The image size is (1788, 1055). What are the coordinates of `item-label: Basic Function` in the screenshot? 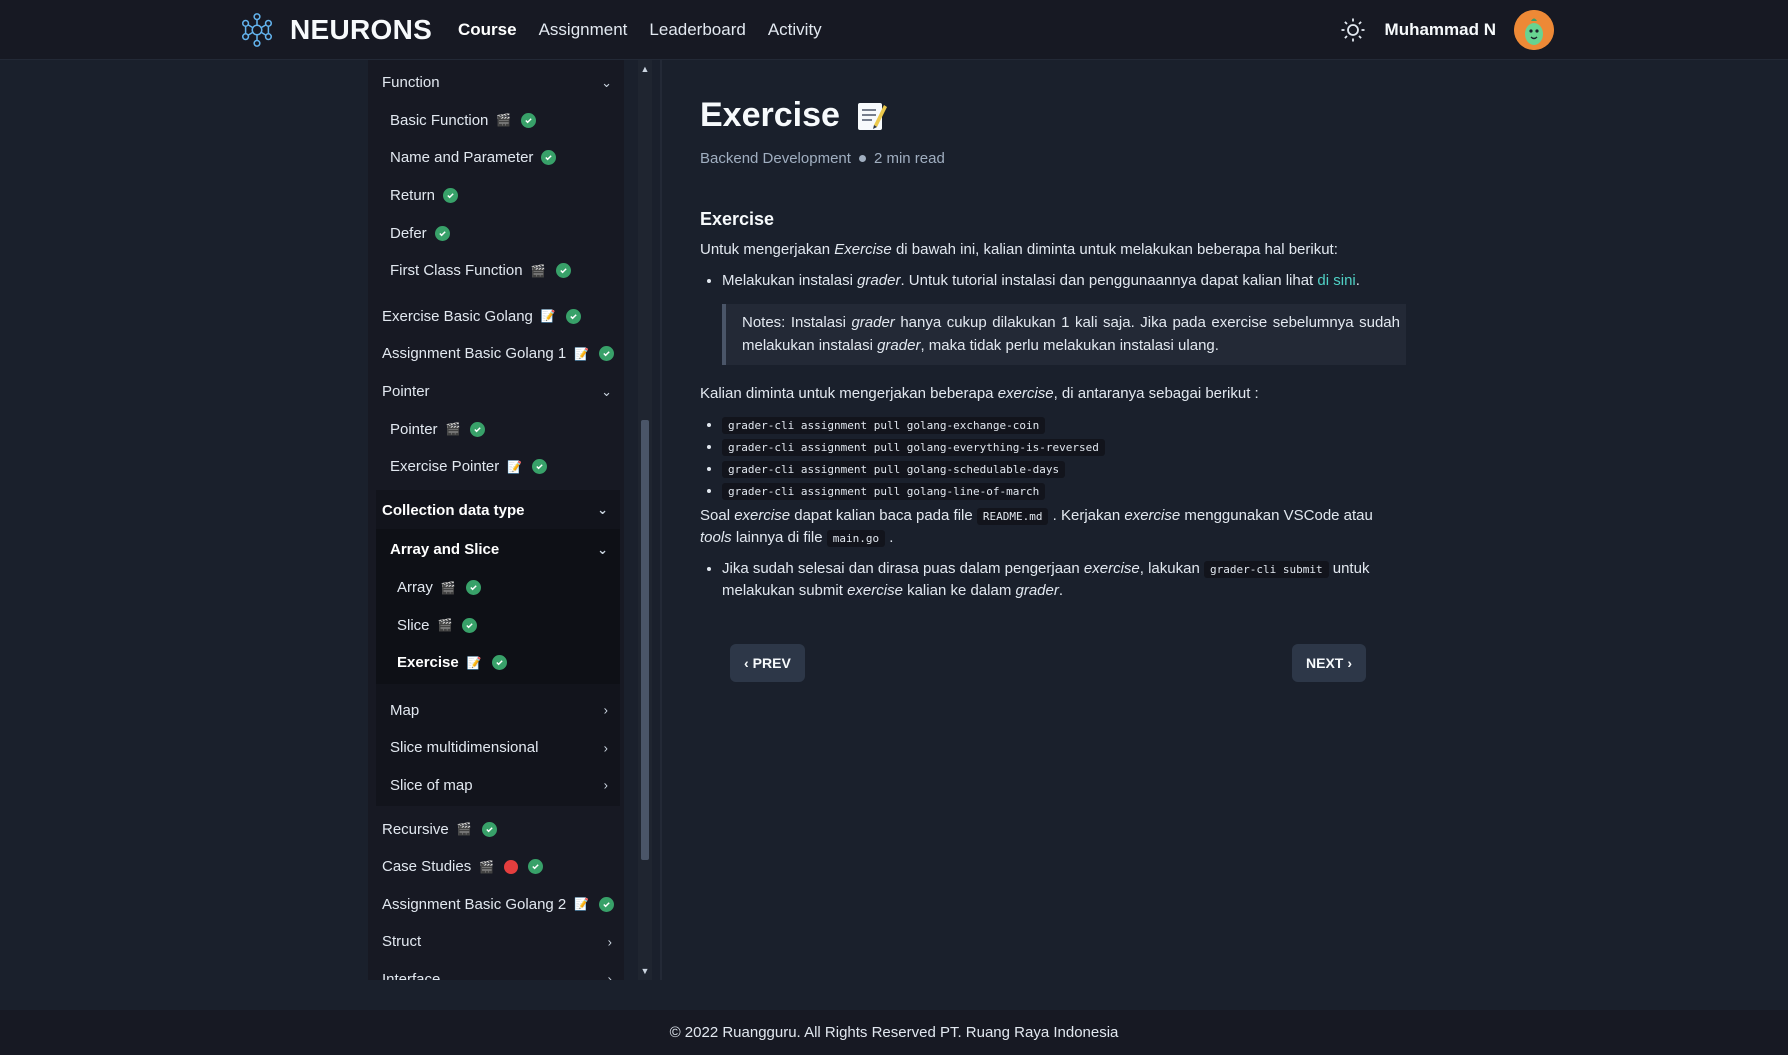 It's located at (439, 120).